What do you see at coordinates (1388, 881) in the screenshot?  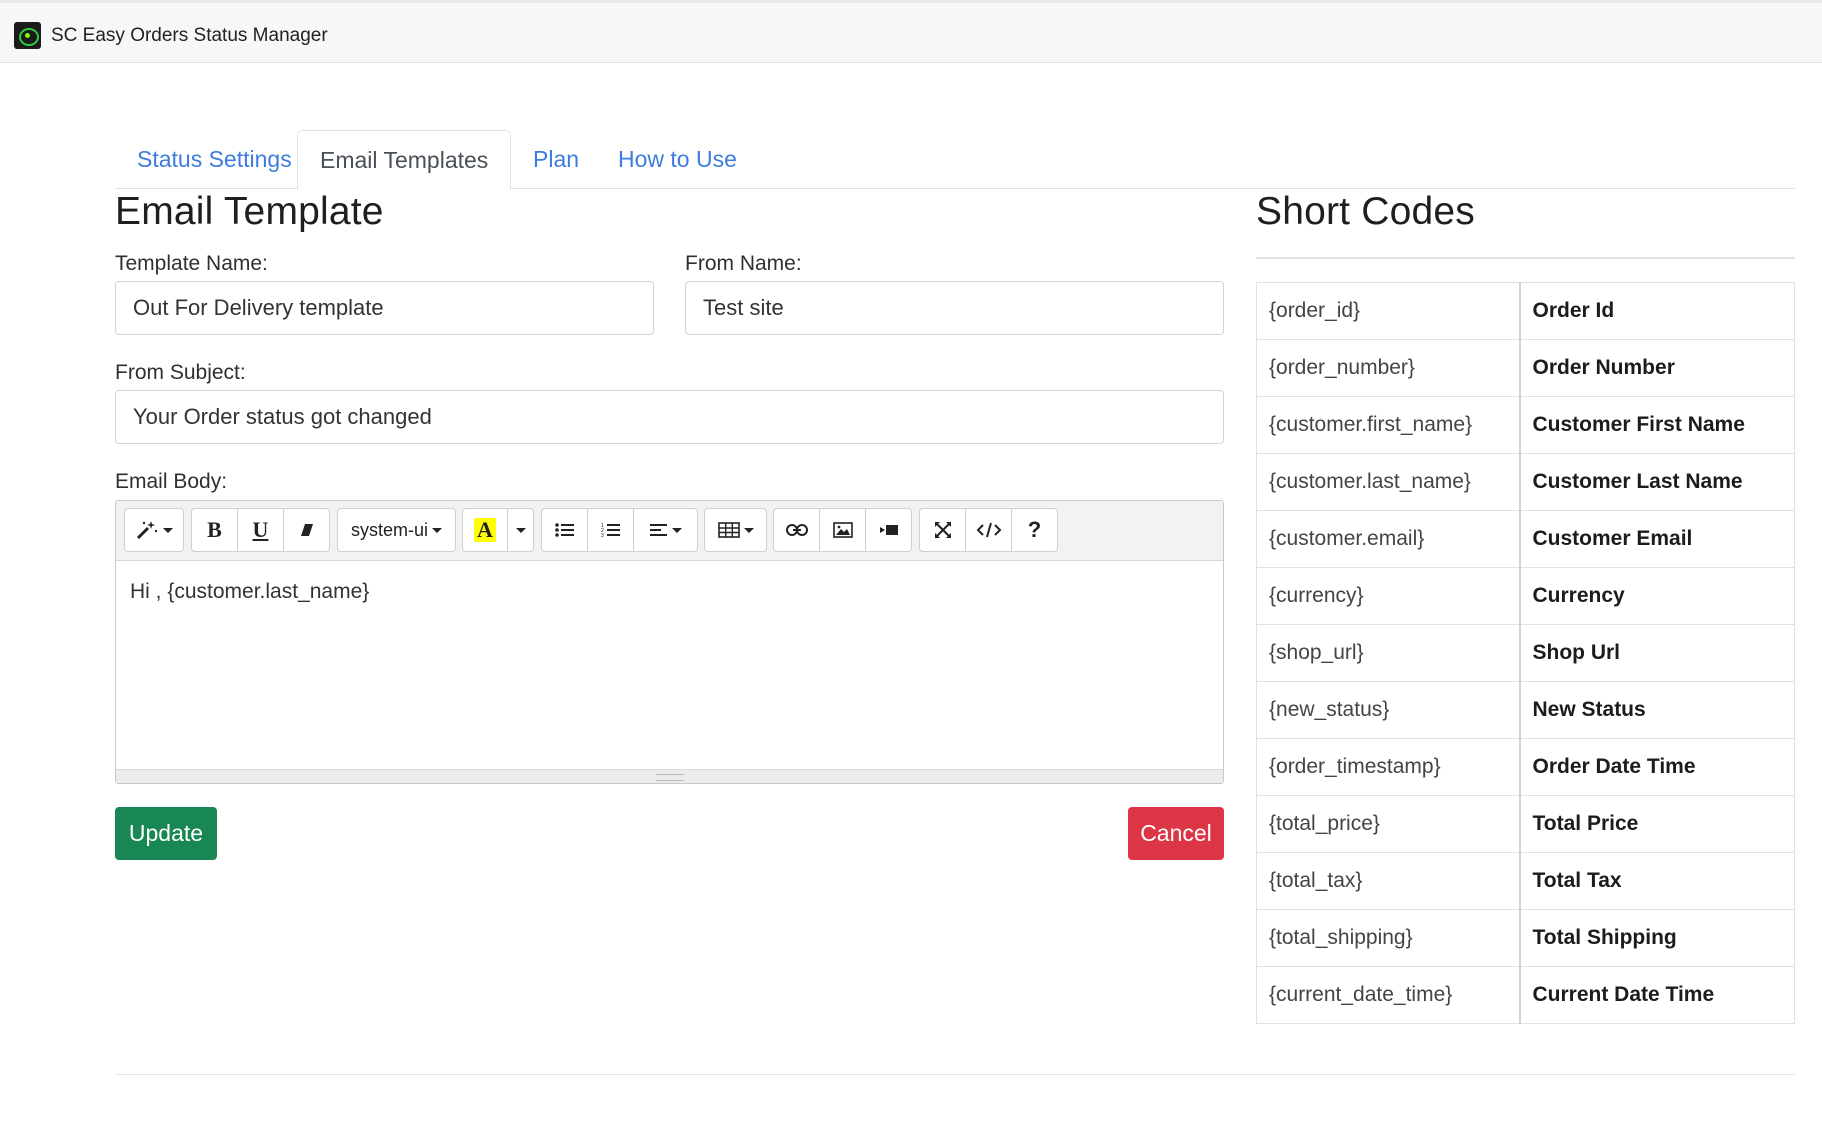 I see `short-code: {total_tax}` at bounding box center [1388, 881].